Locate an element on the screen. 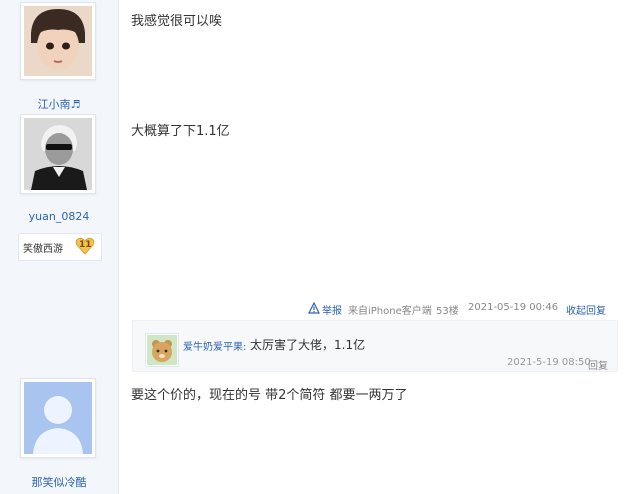 Image resolution: width=640 pixels, height=494 pixels. post-content: 我感觉很可以唉 is located at coordinates (177, 21).